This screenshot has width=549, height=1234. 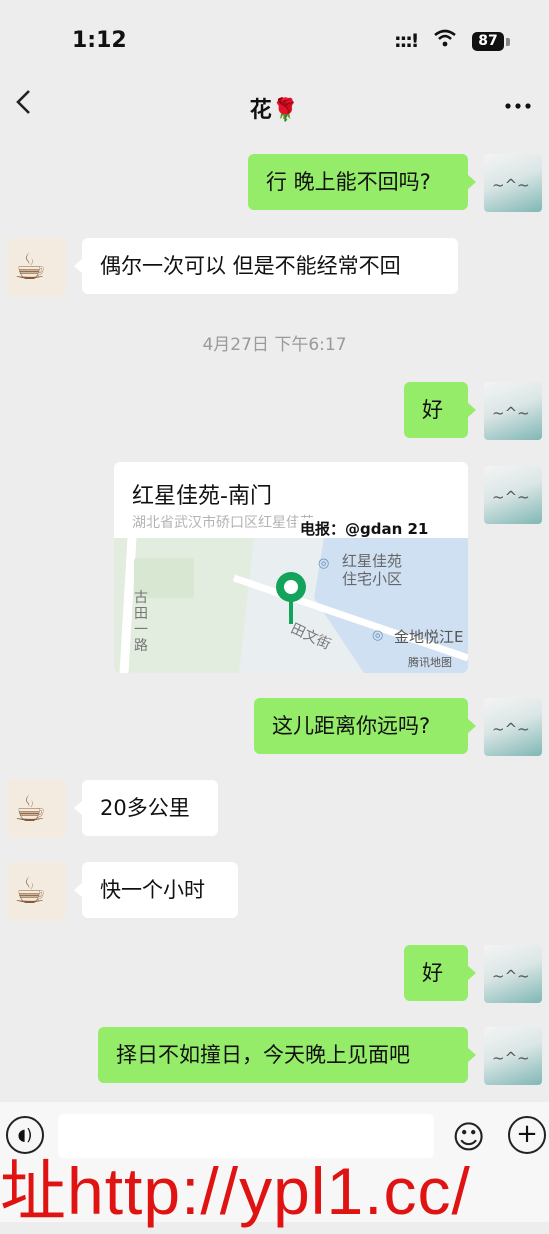 What do you see at coordinates (508, 42) in the screenshot?
I see `battery-tip` at bounding box center [508, 42].